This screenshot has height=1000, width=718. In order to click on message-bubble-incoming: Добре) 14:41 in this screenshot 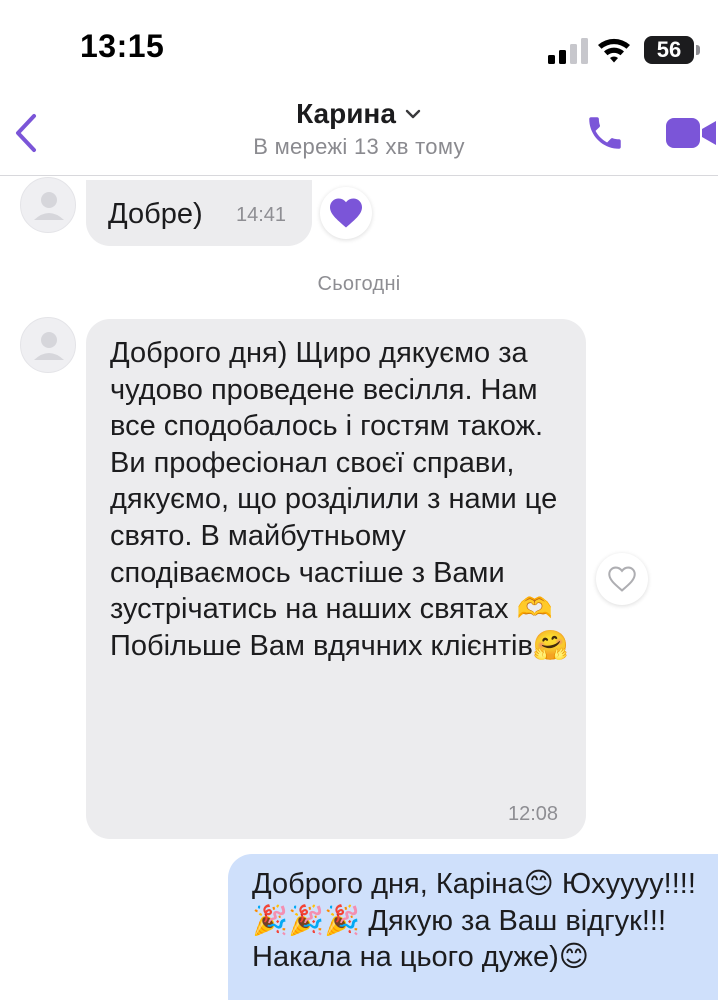, I will do `click(199, 213)`.